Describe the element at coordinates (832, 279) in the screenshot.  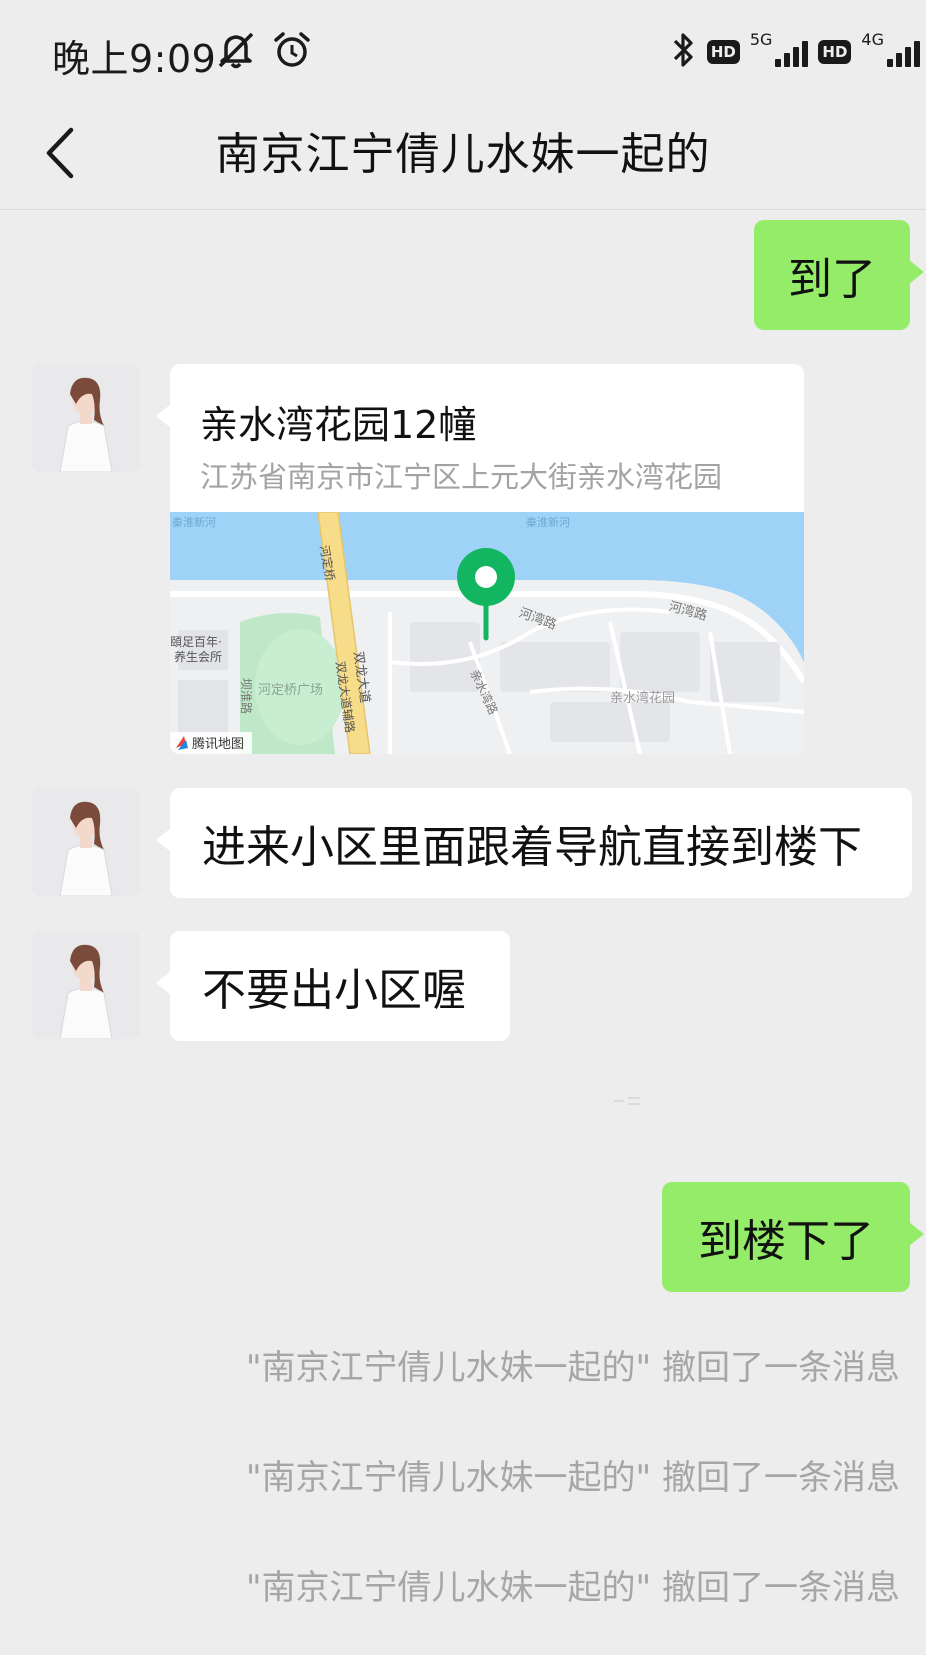
I see `message-text: 到了` at that location.